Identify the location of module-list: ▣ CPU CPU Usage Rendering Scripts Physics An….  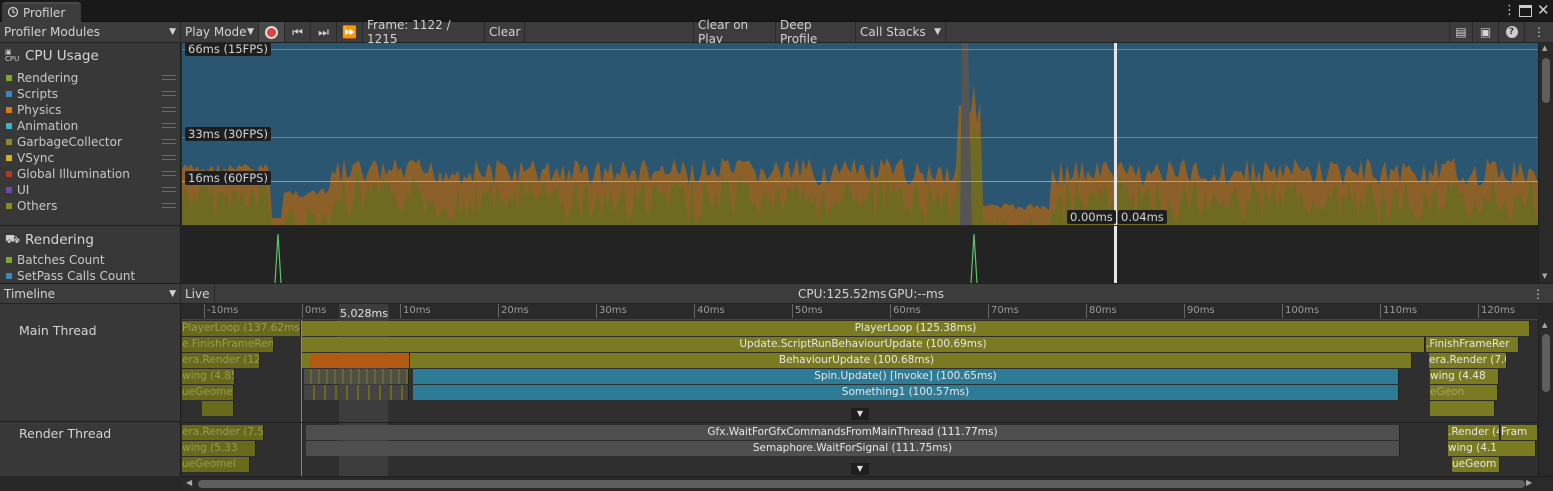
(90, 163).